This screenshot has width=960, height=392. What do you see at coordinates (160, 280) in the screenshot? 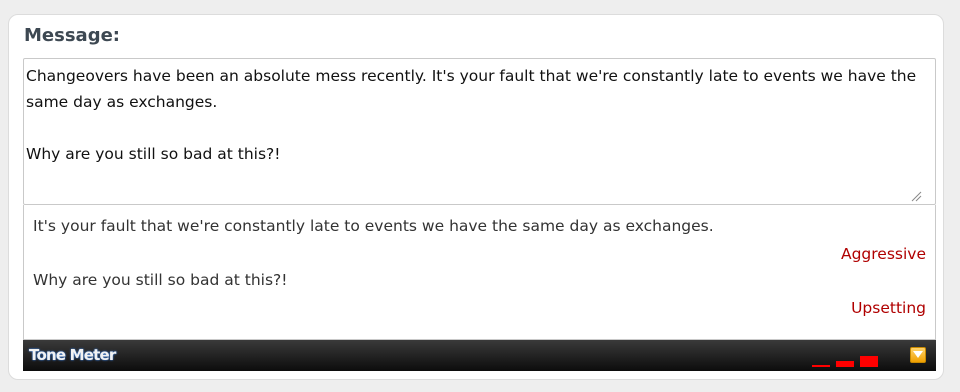
I see `analysis-sentence: Why are you still so bad at this?!` at bounding box center [160, 280].